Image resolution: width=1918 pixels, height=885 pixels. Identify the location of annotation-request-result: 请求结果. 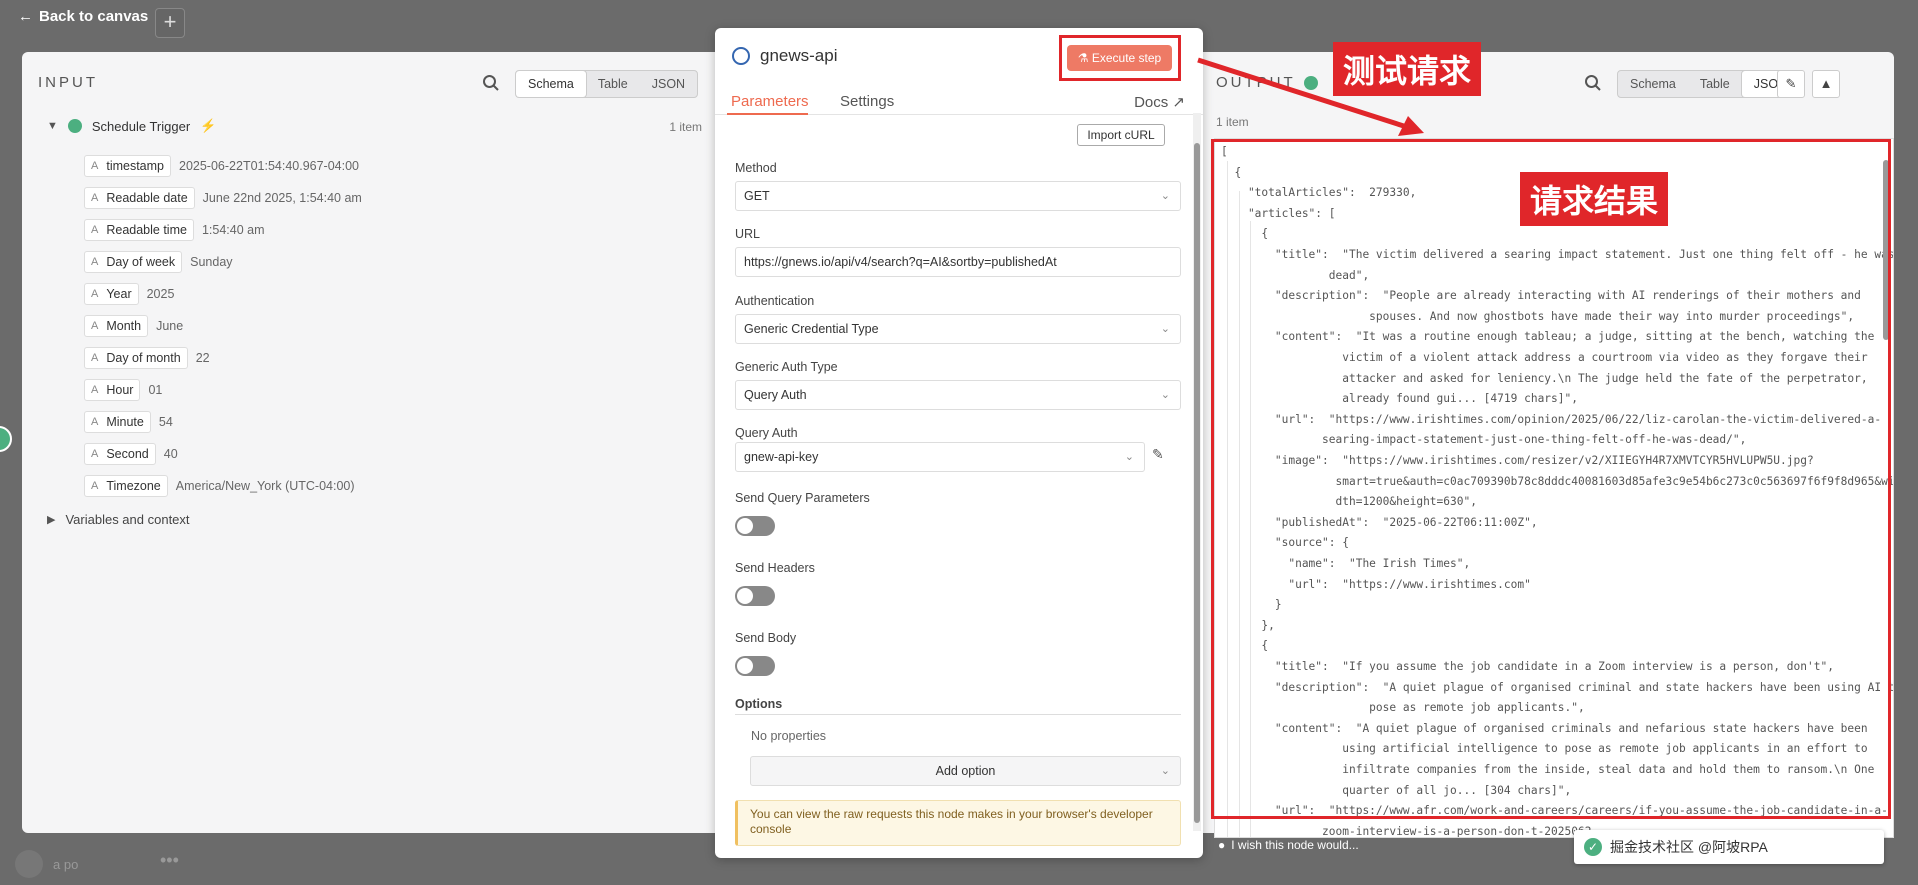
(1594, 199).